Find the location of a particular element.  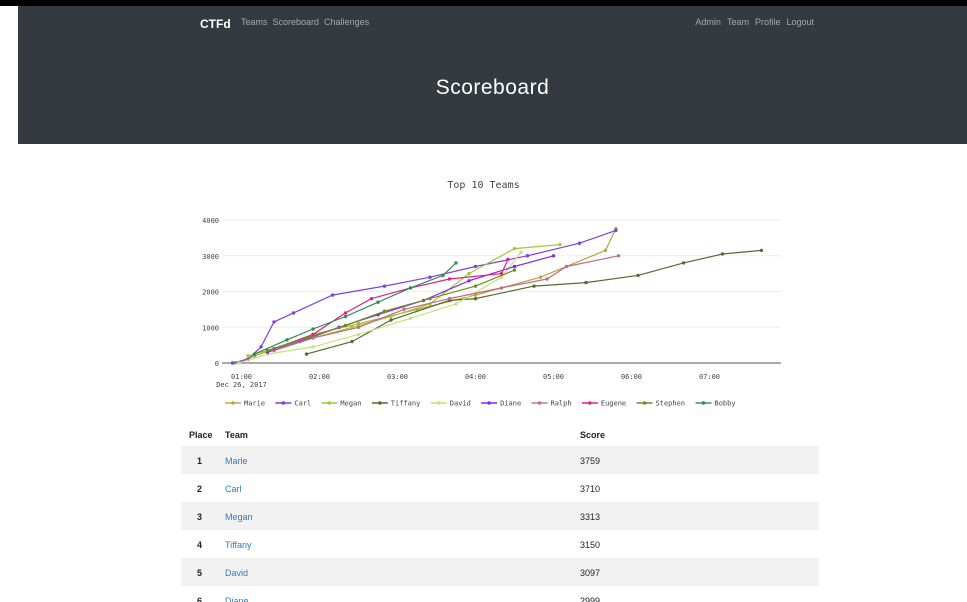

table-row: 5 David 3097 is located at coordinates (500, 572).